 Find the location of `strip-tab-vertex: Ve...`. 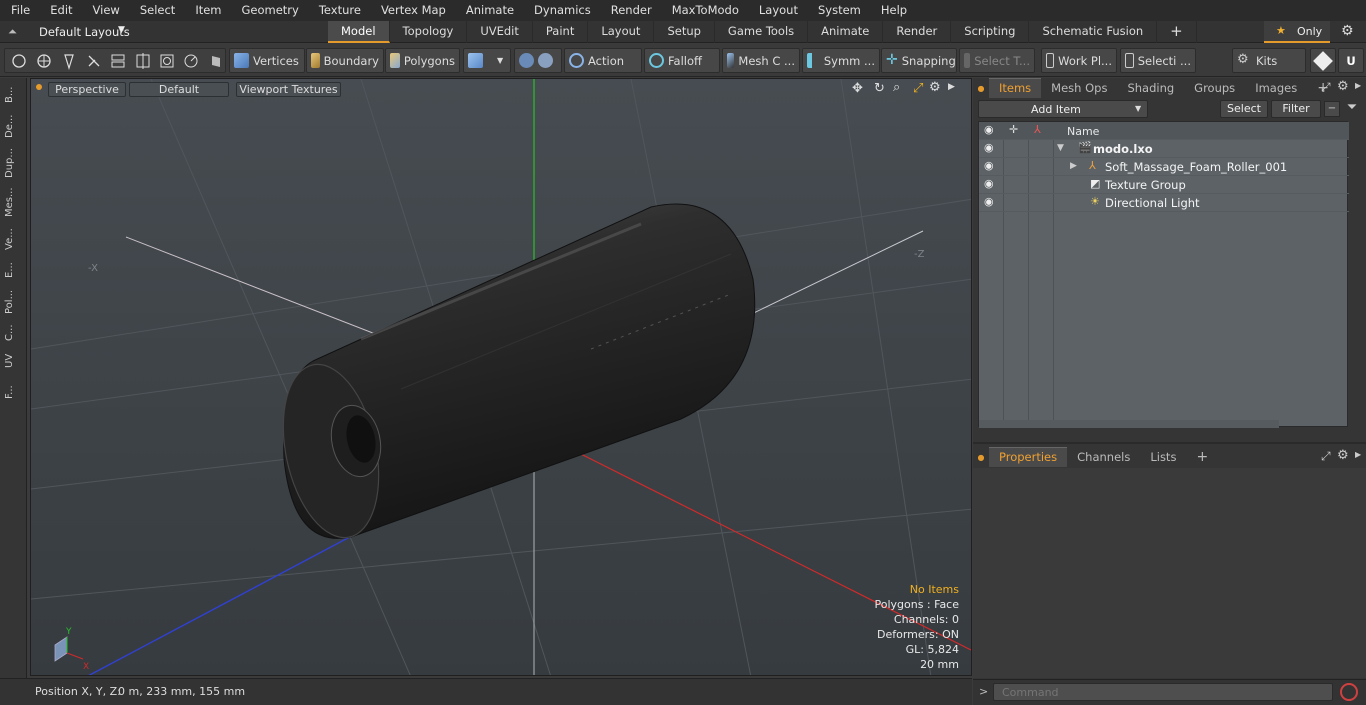

strip-tab-vertex: Ve... is located at coordinates (13, 239).